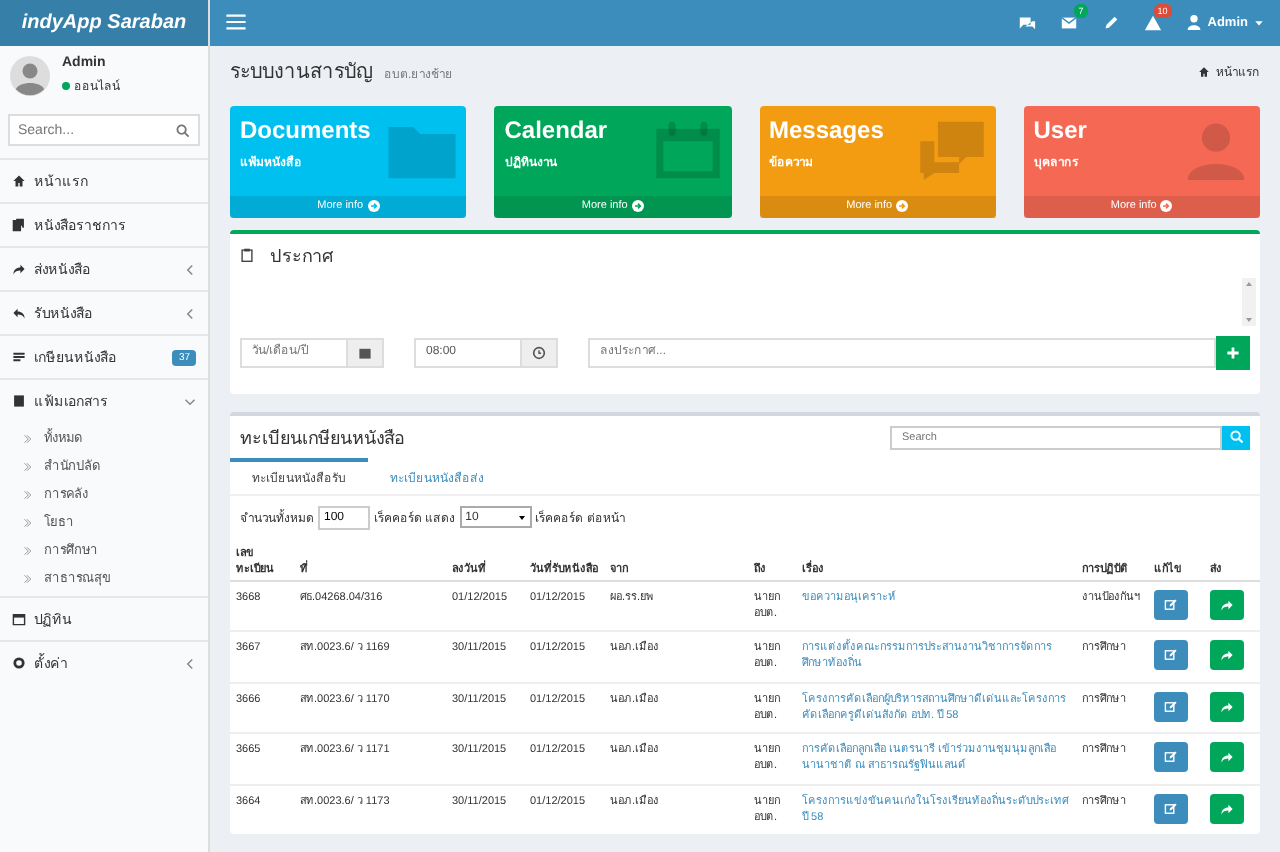 This screenshot has height=852, width=1280. What do you see at coordinates (557, 129) in the screenshot?
I see `tile-title: Calendar` at bounding box center [557, 129].